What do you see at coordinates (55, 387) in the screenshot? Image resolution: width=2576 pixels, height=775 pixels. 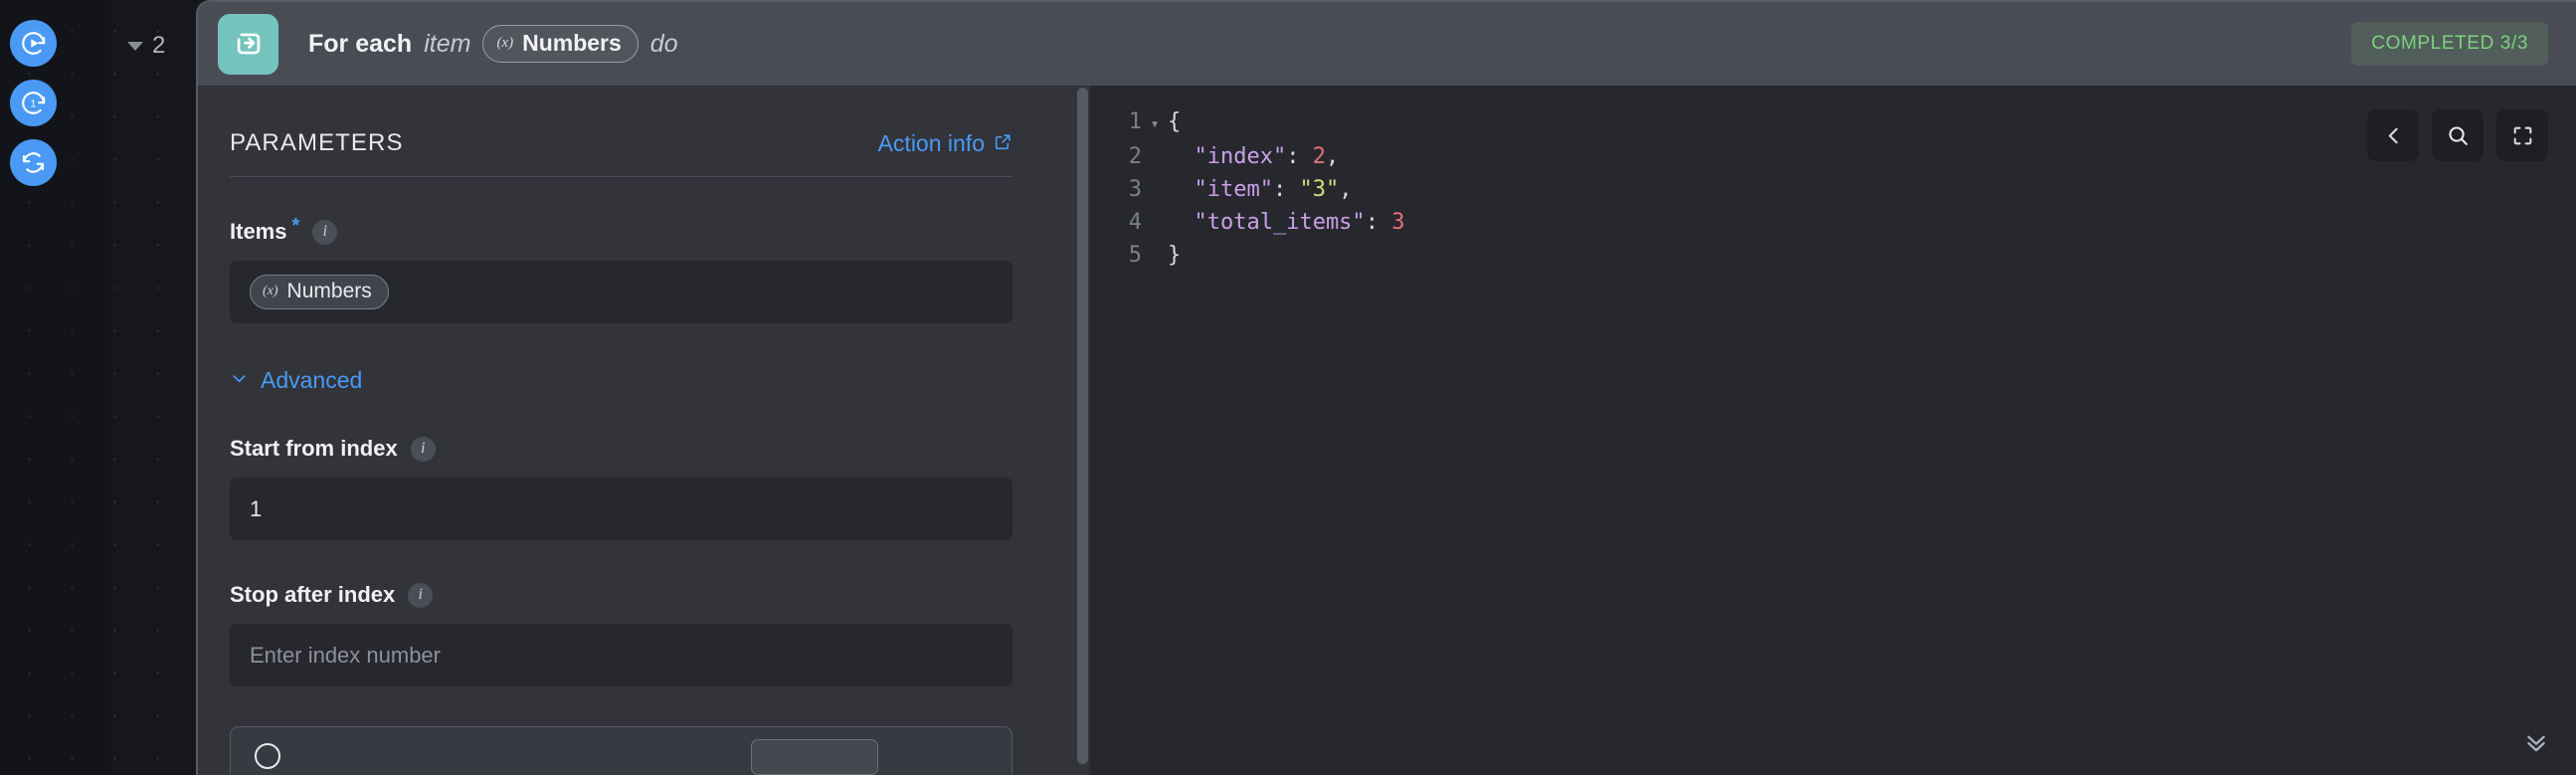 I see `left-action-rail: 1` at bounding box center [55, 387].